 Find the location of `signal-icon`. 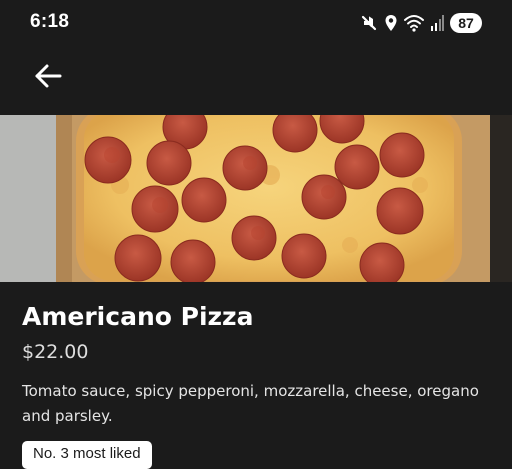

signal-icon is located at coordinates (437, 23).